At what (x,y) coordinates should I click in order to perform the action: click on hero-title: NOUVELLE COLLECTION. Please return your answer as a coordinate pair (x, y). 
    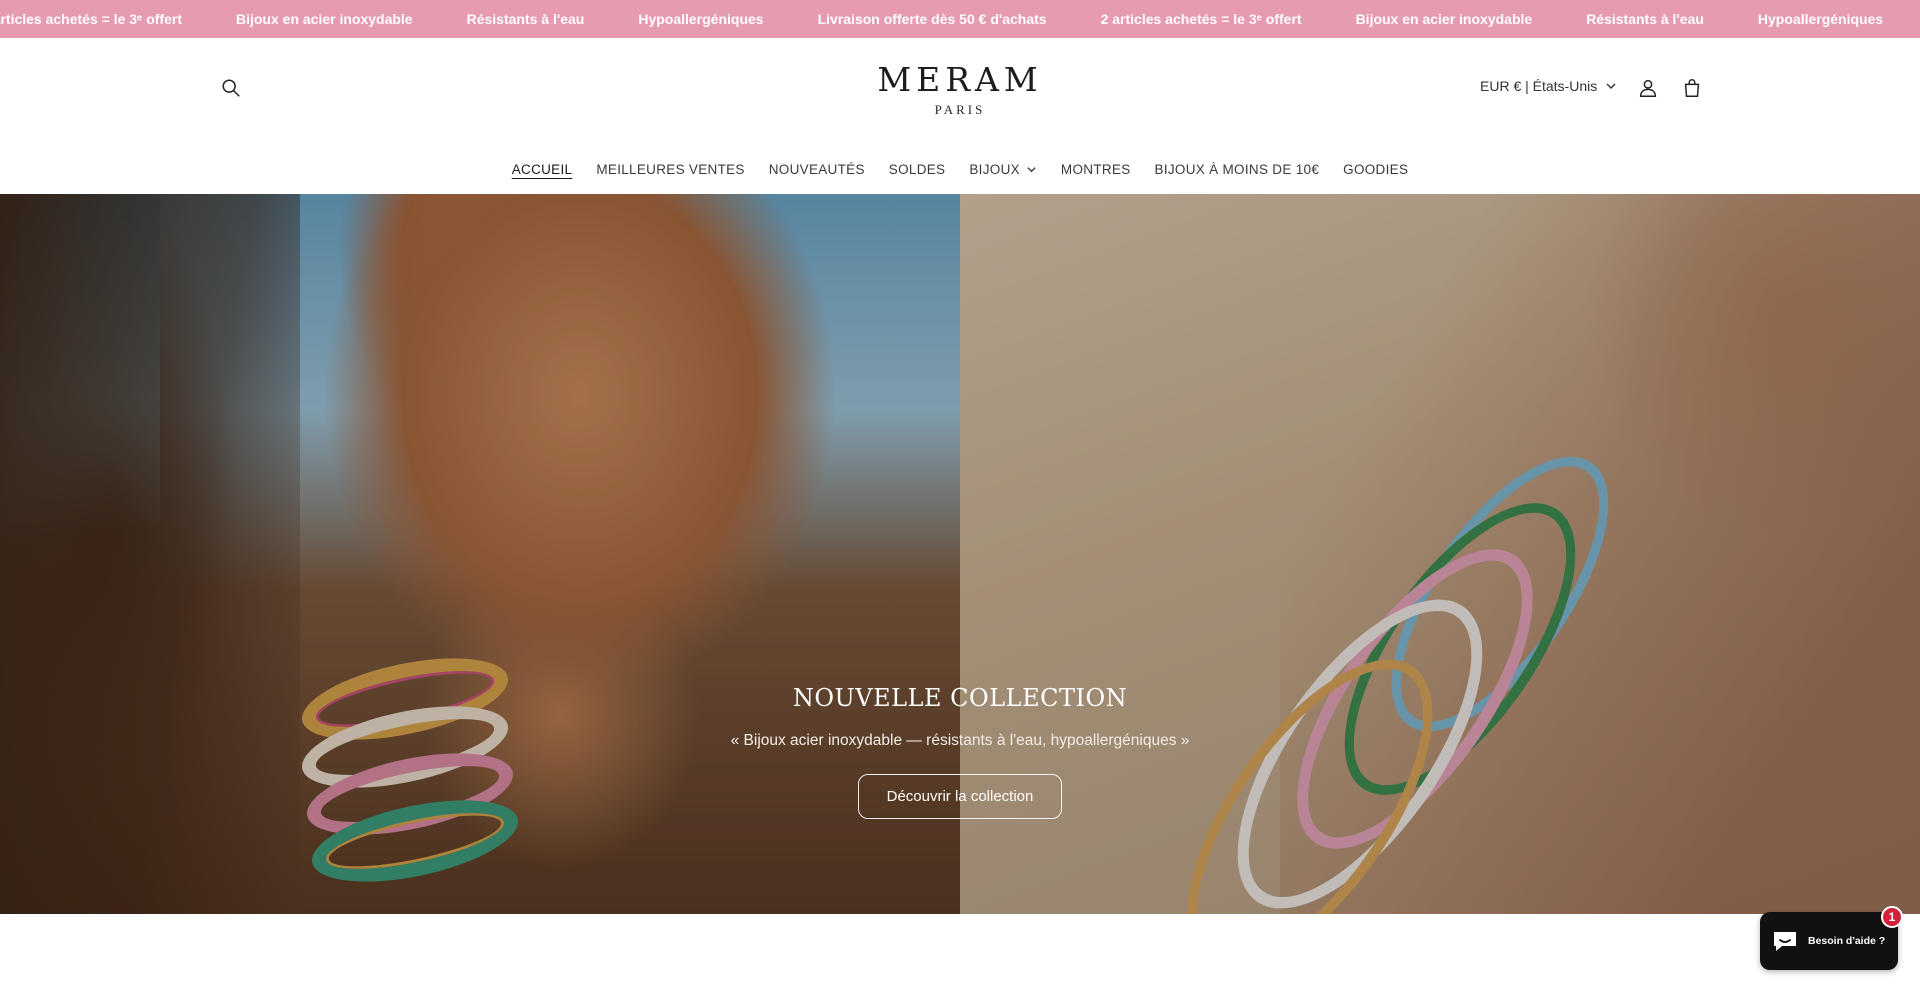
    Looking at the image, I should click on (960, 698).